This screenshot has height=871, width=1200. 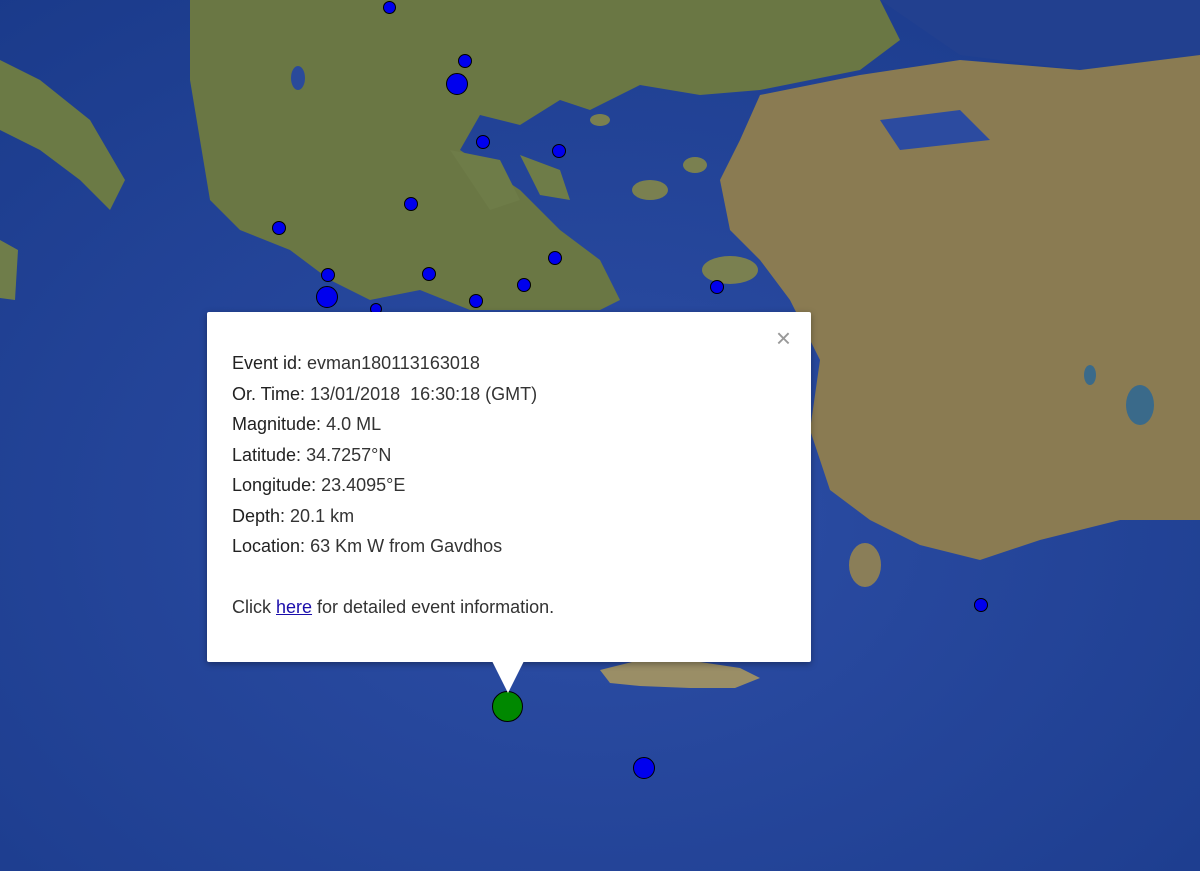 What do you see at coordinates (421, 393) in the screenshot?
I see `event-field-value: 13/01/2018 16:30:18 (GMT)` at bounding box center [421, 393].